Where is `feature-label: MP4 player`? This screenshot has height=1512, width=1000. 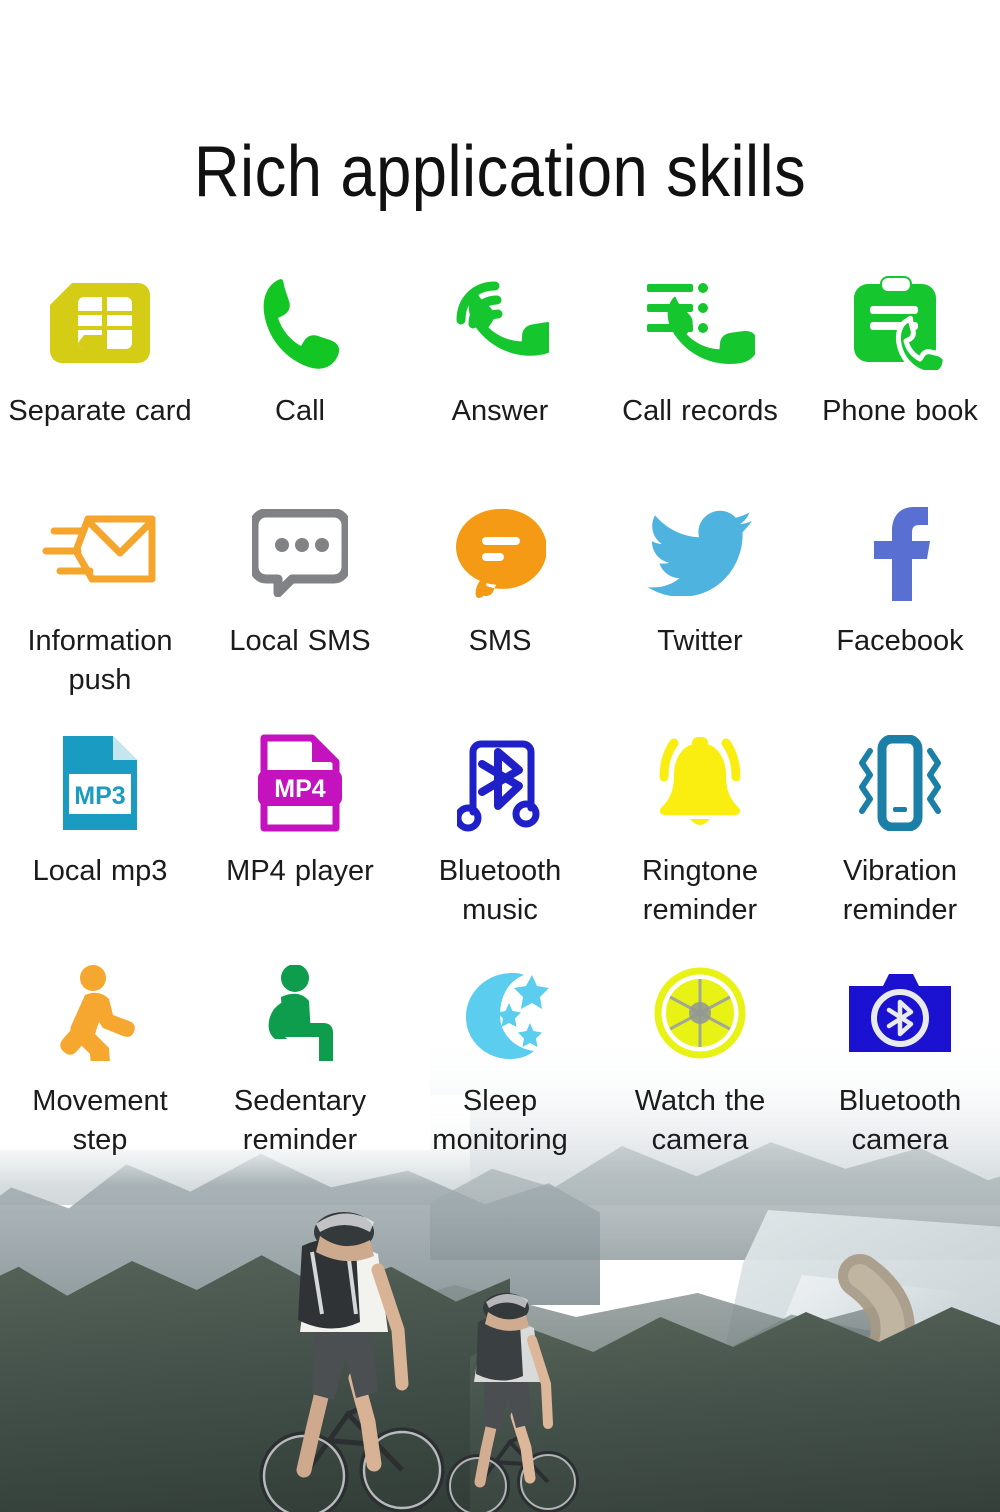
feature-label: MP4 player is located at coordinates (300, 871).